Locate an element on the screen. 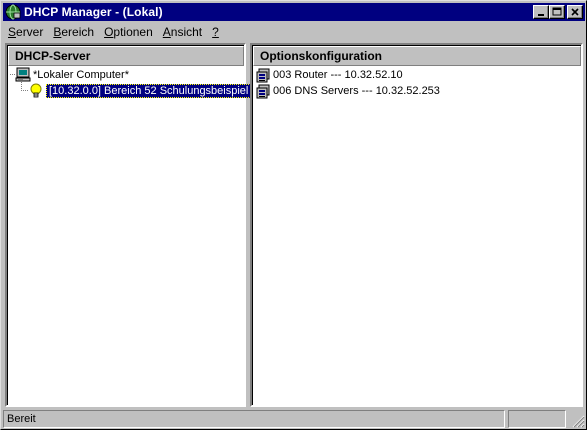  lightbulb-icon is located at coordinates (36, 90).